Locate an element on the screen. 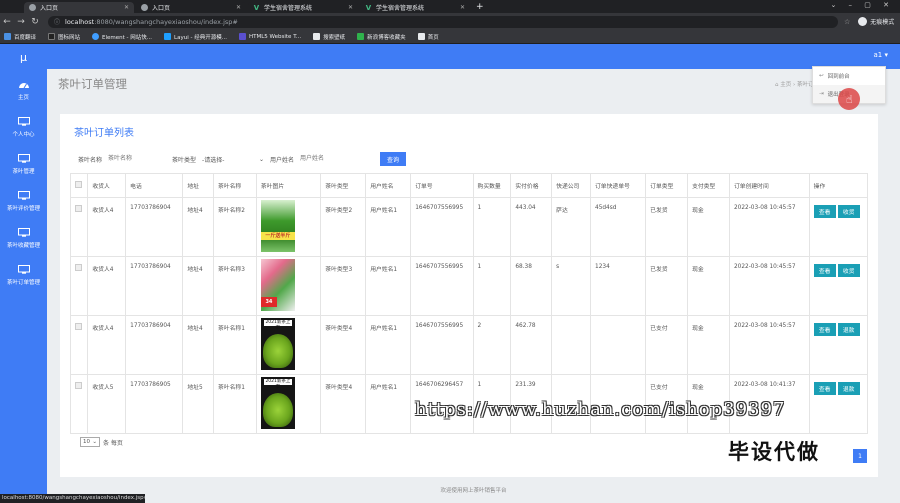  sidebar-item-tea-order: 茶叶订单管理 is located at coordinates (23, 275).